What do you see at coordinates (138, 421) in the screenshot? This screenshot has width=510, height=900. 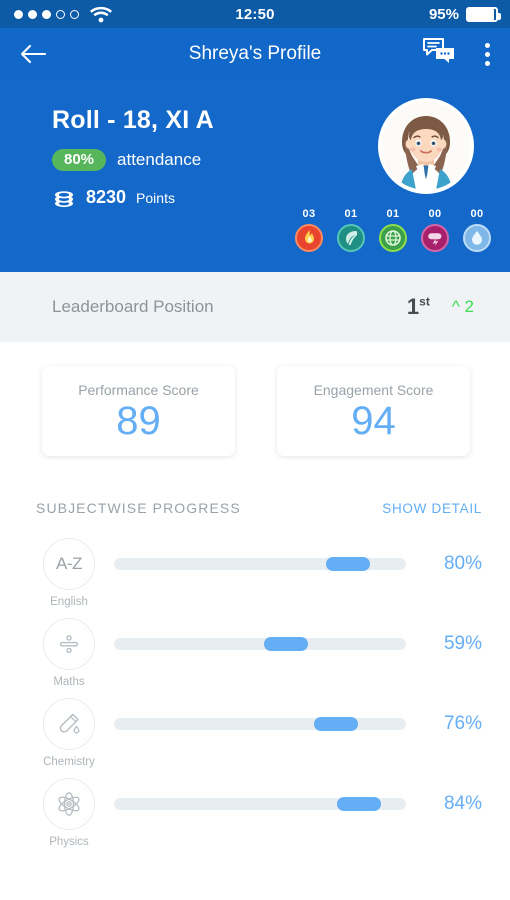 I see `card-value: 89` at bounding box center [138, 421].